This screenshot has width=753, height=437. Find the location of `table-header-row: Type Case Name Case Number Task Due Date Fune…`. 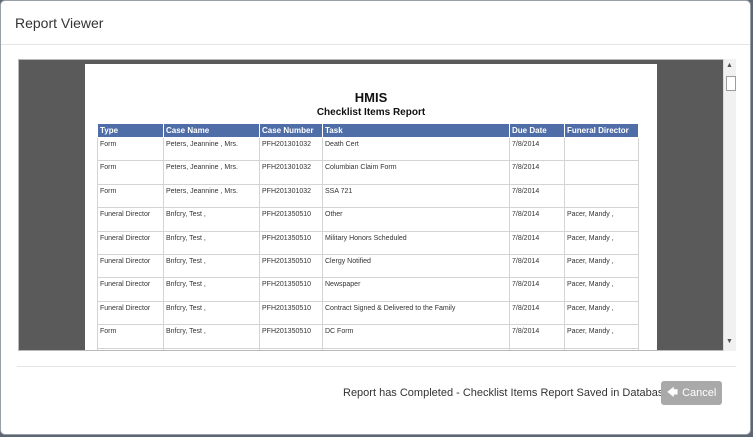

table-header-row: Type Case Name Case Number Task Due Date Fune… is located at coordinates (368, 130).